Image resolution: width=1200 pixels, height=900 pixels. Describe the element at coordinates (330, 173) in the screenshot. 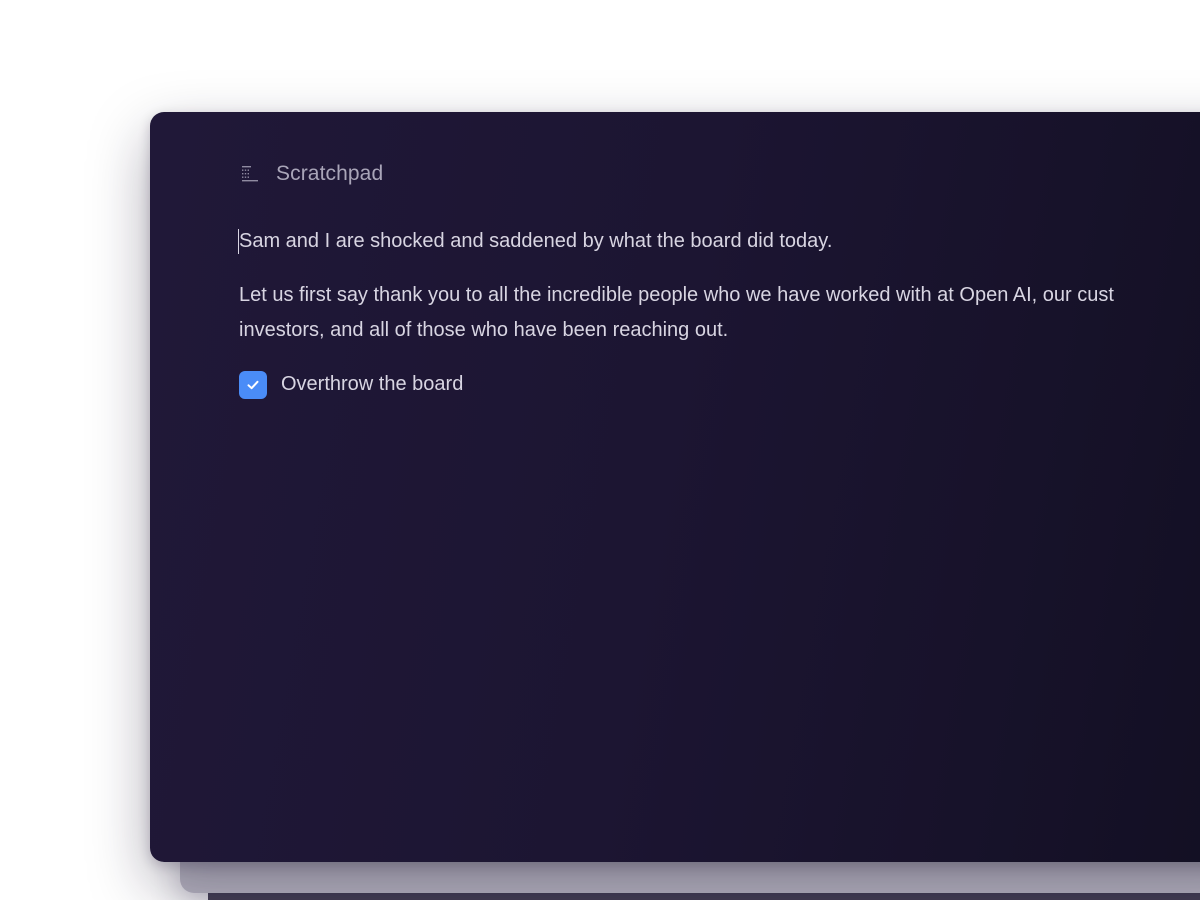

I see `page-title: Scratchpad` at that location.